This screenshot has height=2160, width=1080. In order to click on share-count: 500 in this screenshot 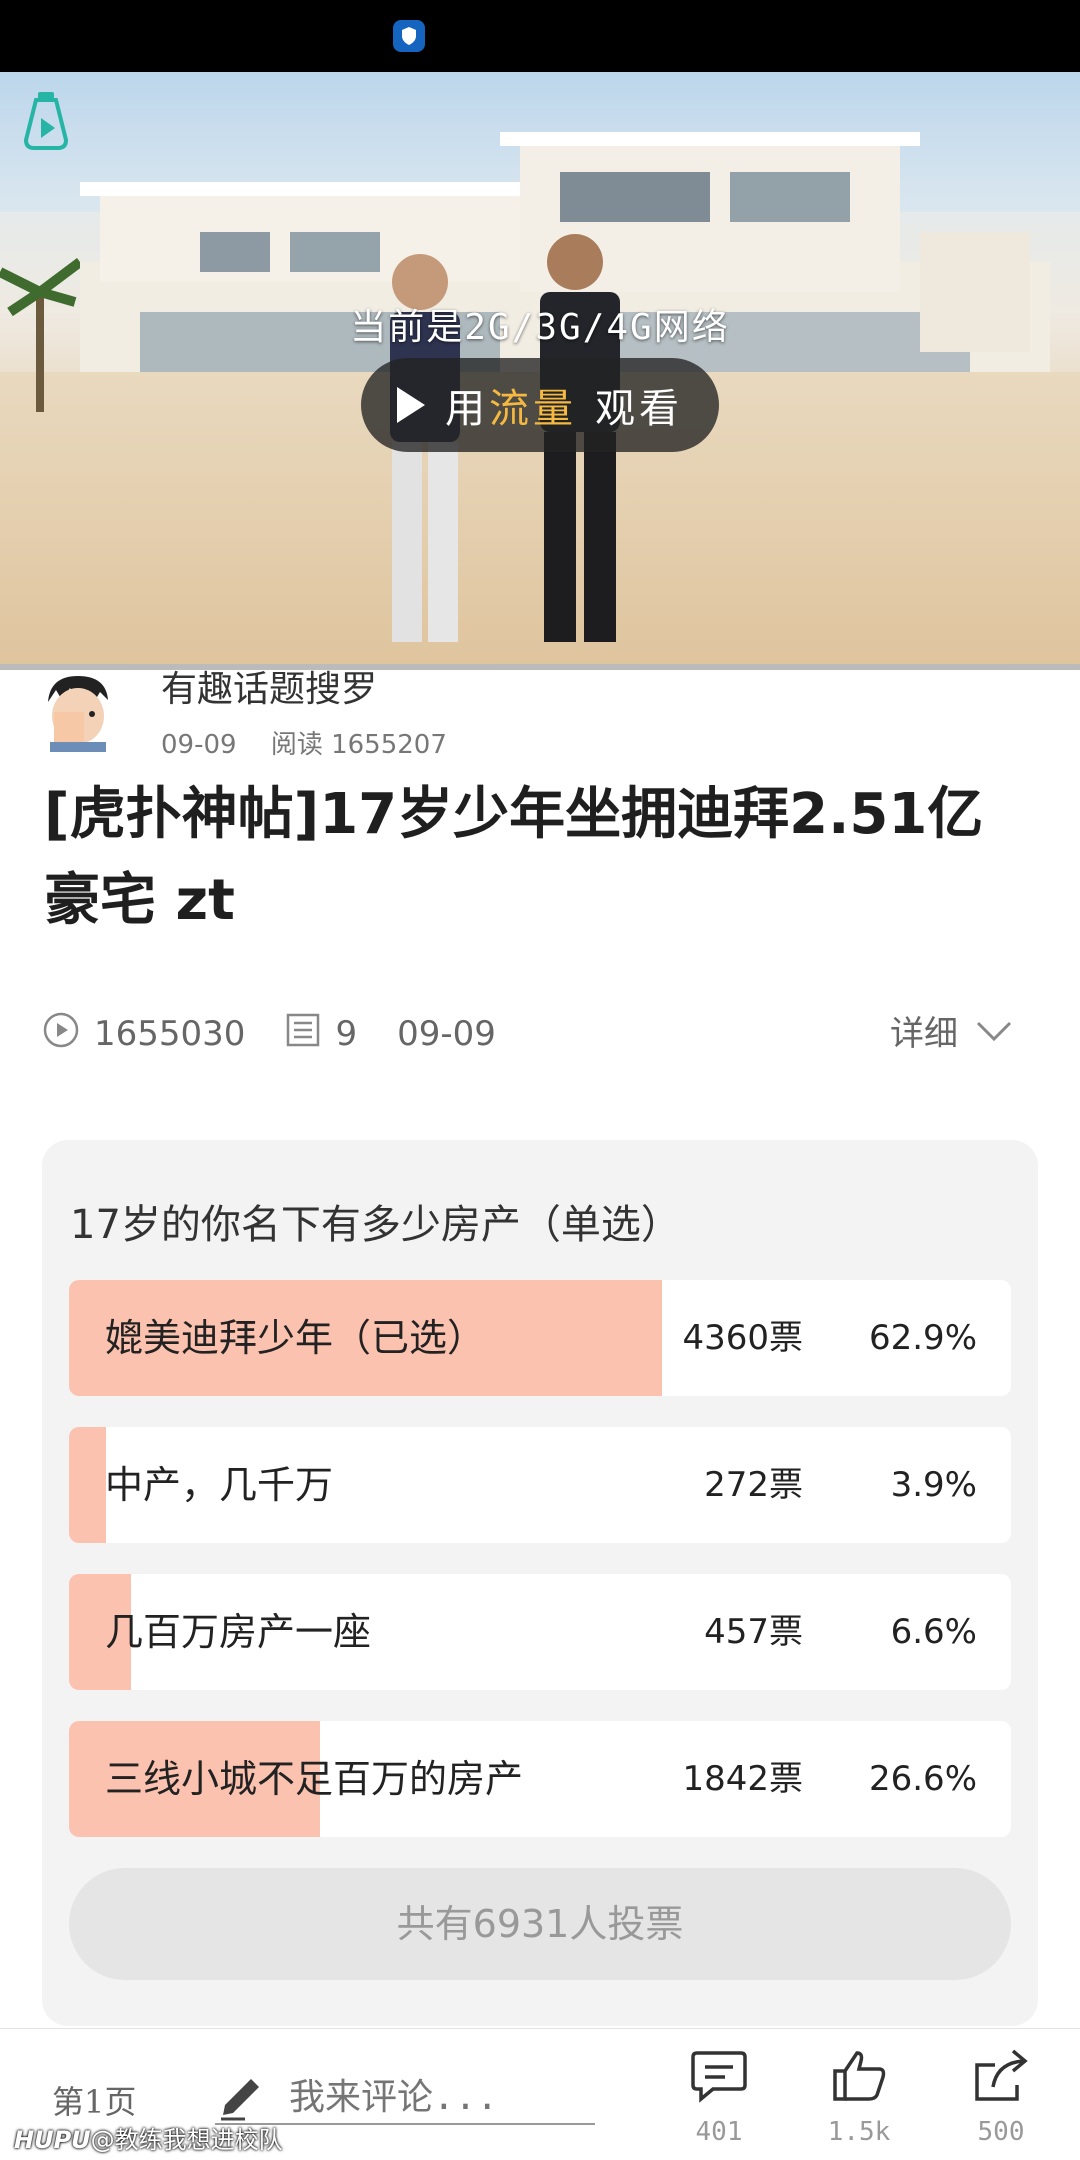, I will do `click(1001, 2132)`.